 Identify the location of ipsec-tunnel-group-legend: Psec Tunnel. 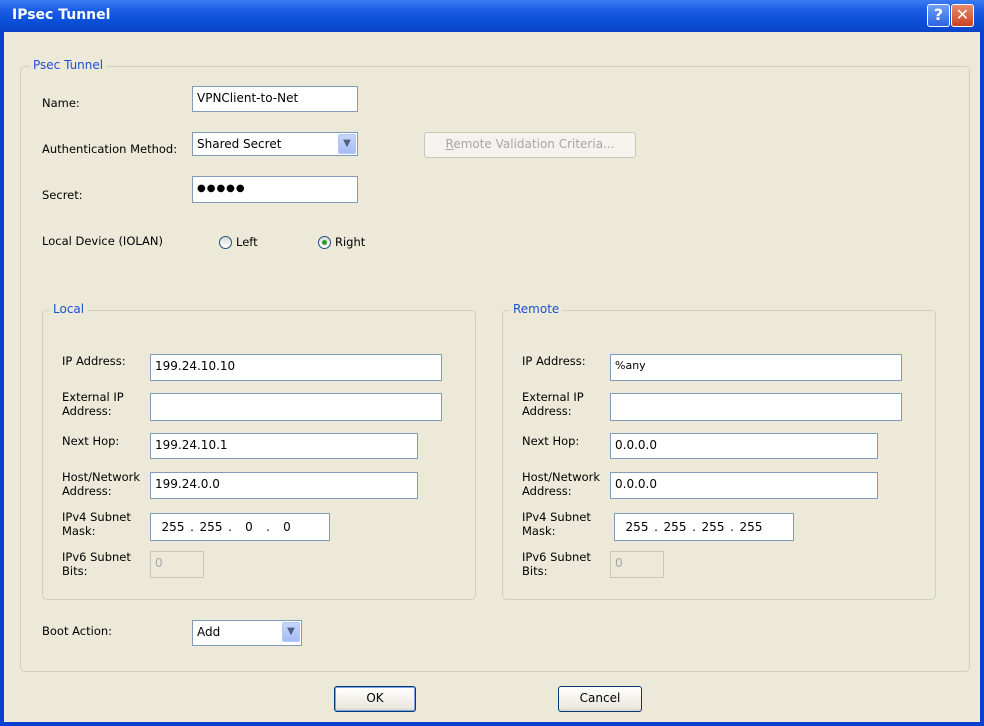
(68, 65).